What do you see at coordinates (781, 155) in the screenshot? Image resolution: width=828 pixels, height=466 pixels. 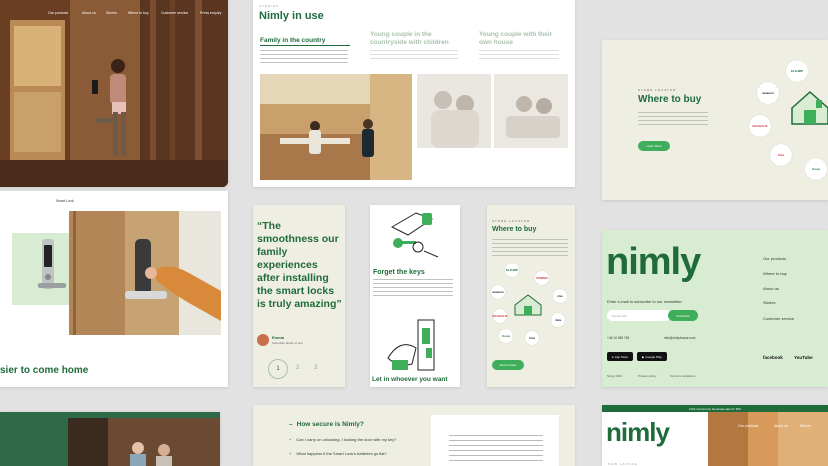 I see `logo-clas-desktop: Clas` at bounding box center [781, 155].